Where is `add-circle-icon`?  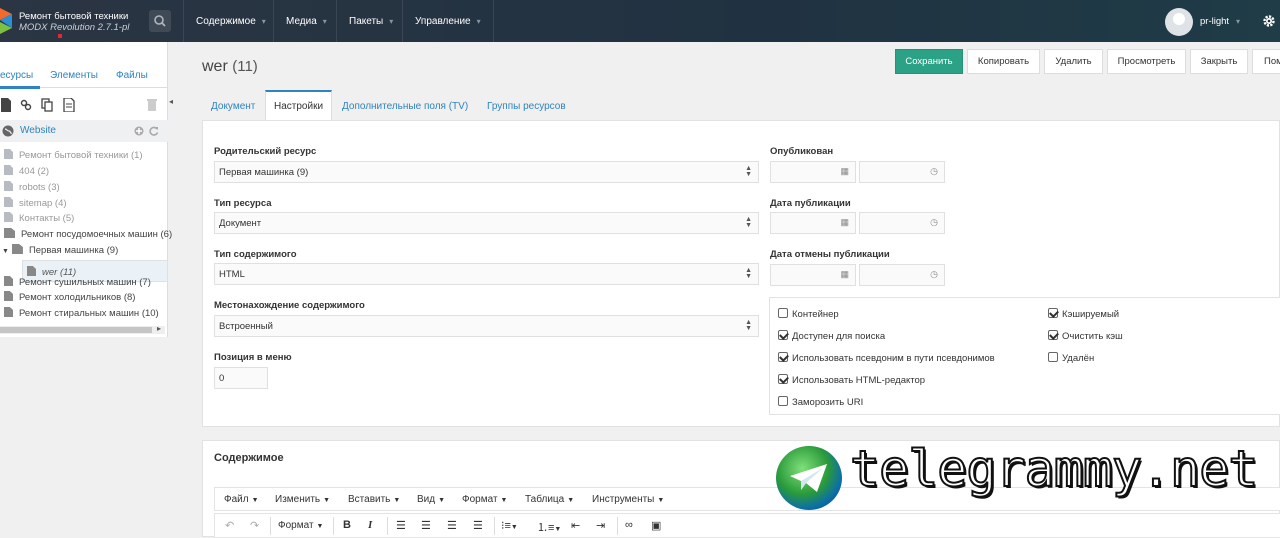 add-circle-icon is located at coordinates (139, 131).